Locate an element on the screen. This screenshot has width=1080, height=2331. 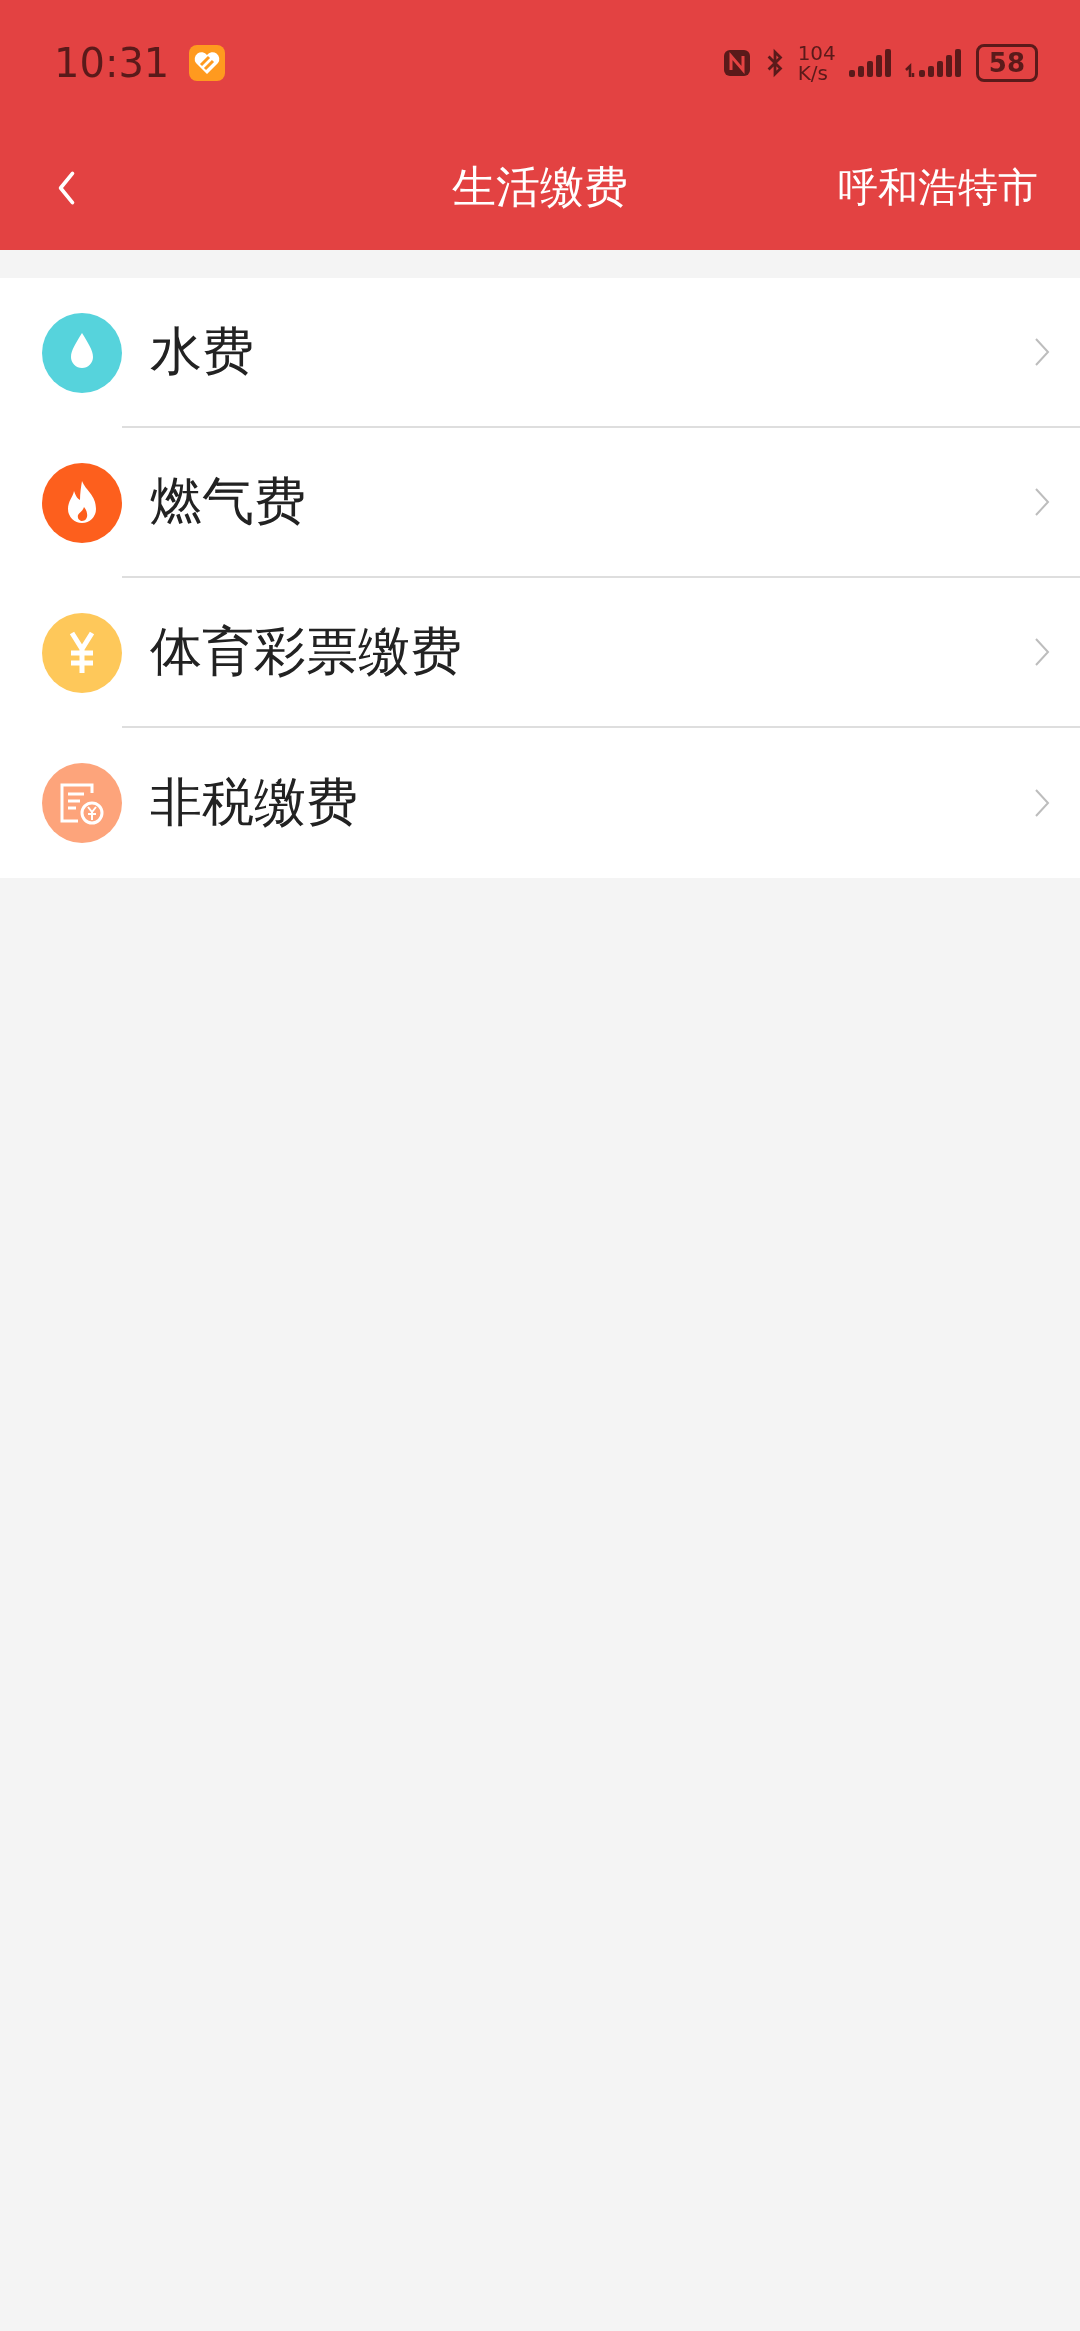
status-time: 10:31 is located at coordinates (112, 62).